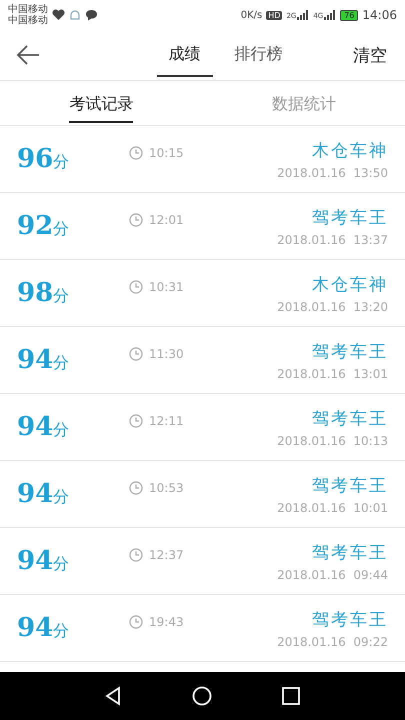 The width and height of the screenshot is (405, 720). I want to click on duration-text: 10:31, so click(166, 287).